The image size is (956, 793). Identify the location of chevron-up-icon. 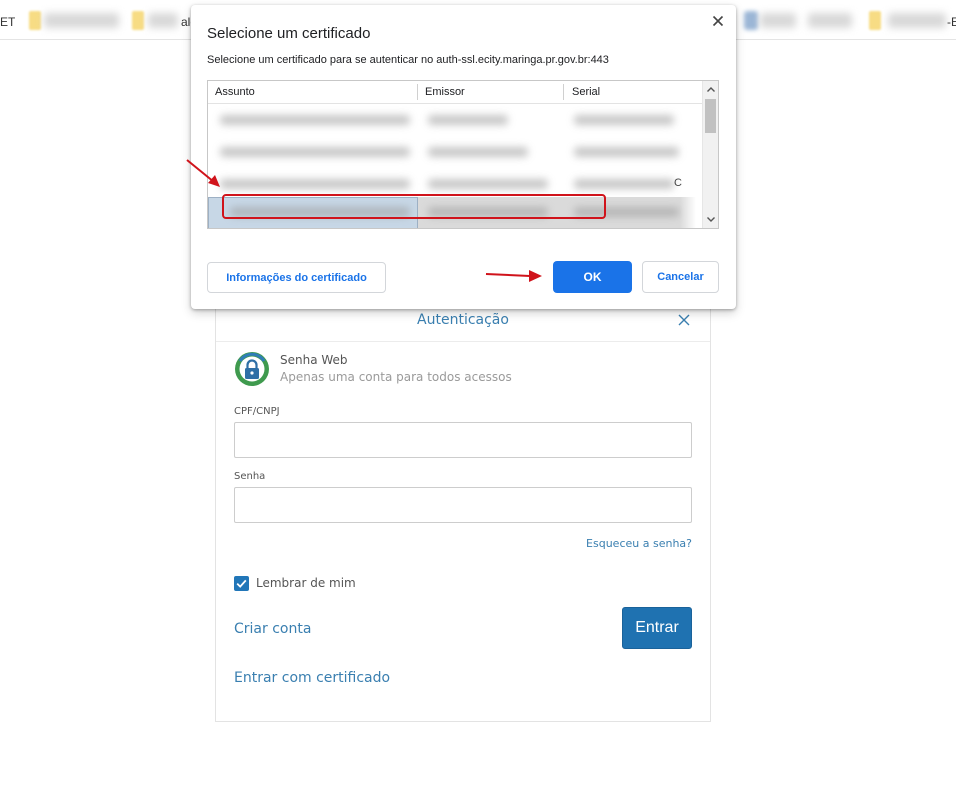
(711, 90).